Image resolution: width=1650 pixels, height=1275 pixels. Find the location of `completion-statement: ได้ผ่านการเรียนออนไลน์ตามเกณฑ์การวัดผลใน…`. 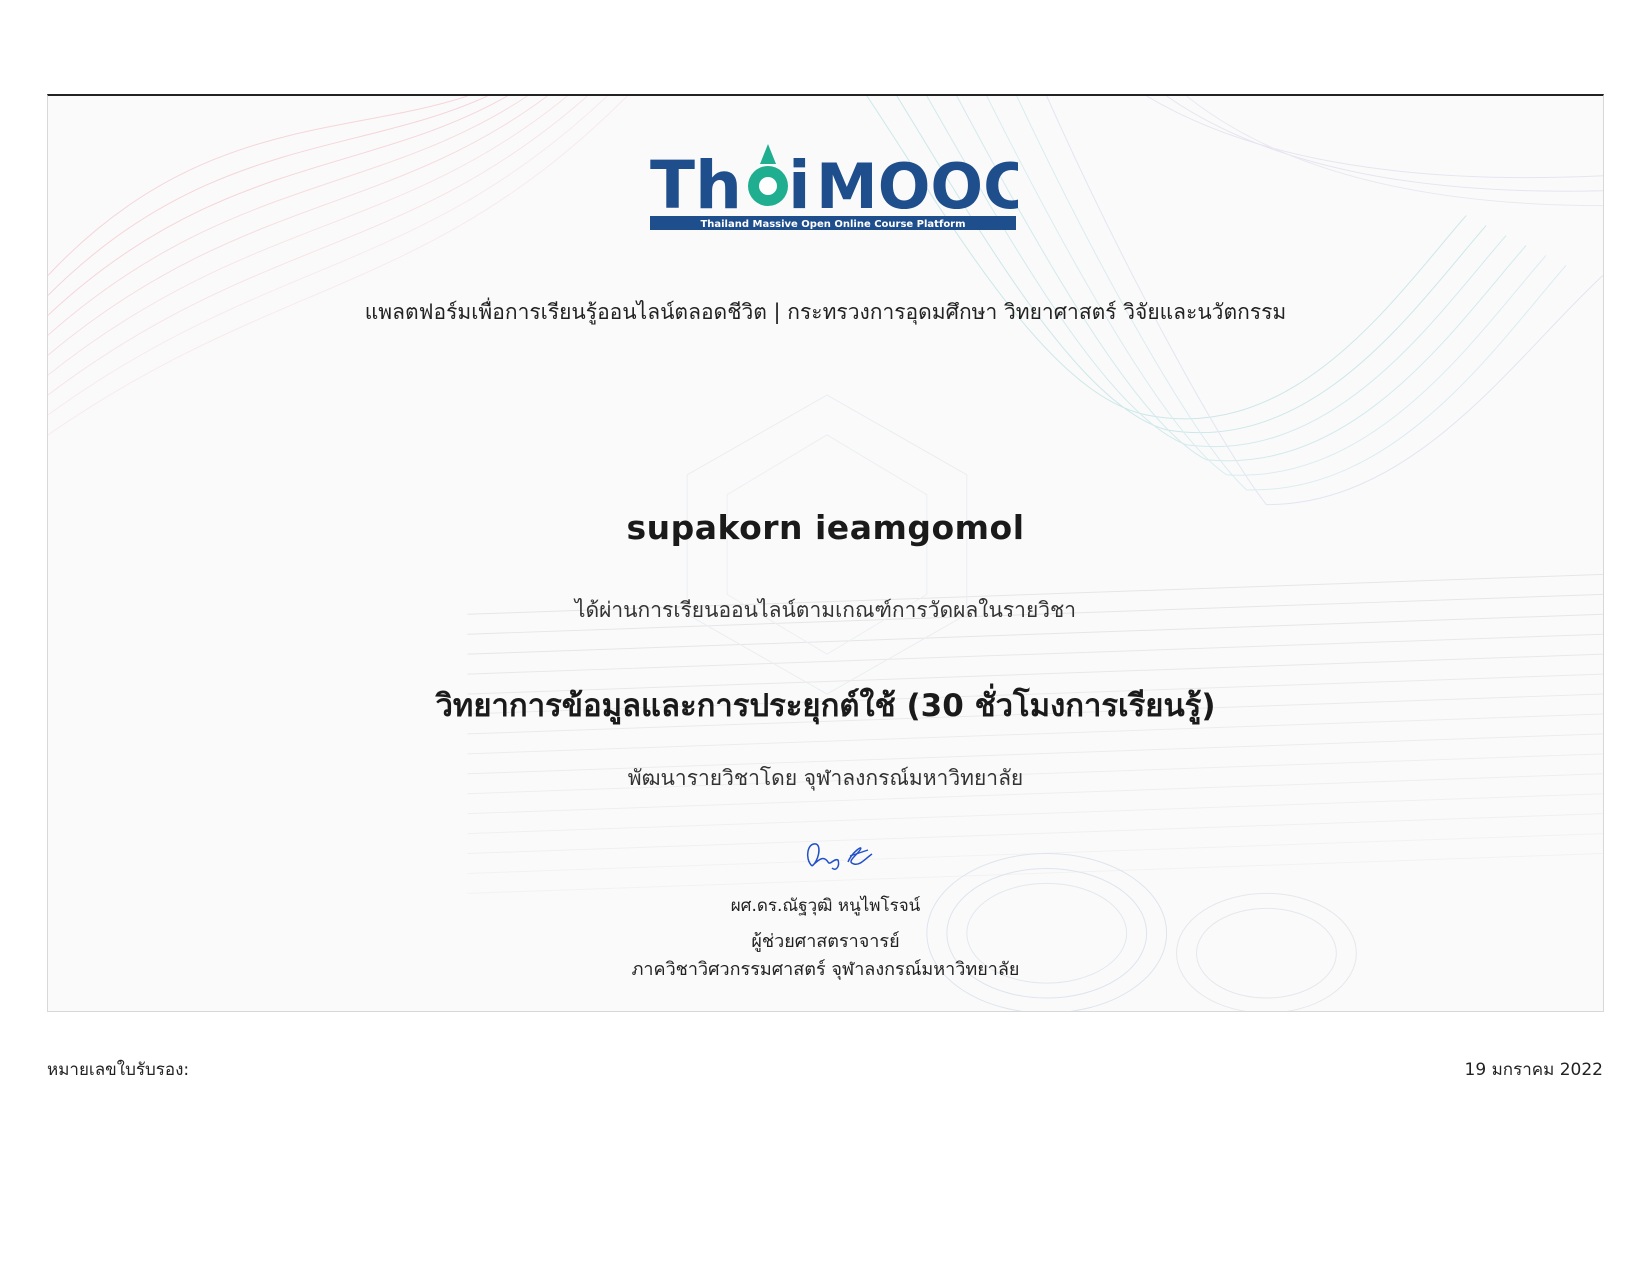

completion-statement: ได้ผ่านการเรียนออนไลน์ตามเกณฑ์การวัดผลใน… is located at coordinates (825, 610).